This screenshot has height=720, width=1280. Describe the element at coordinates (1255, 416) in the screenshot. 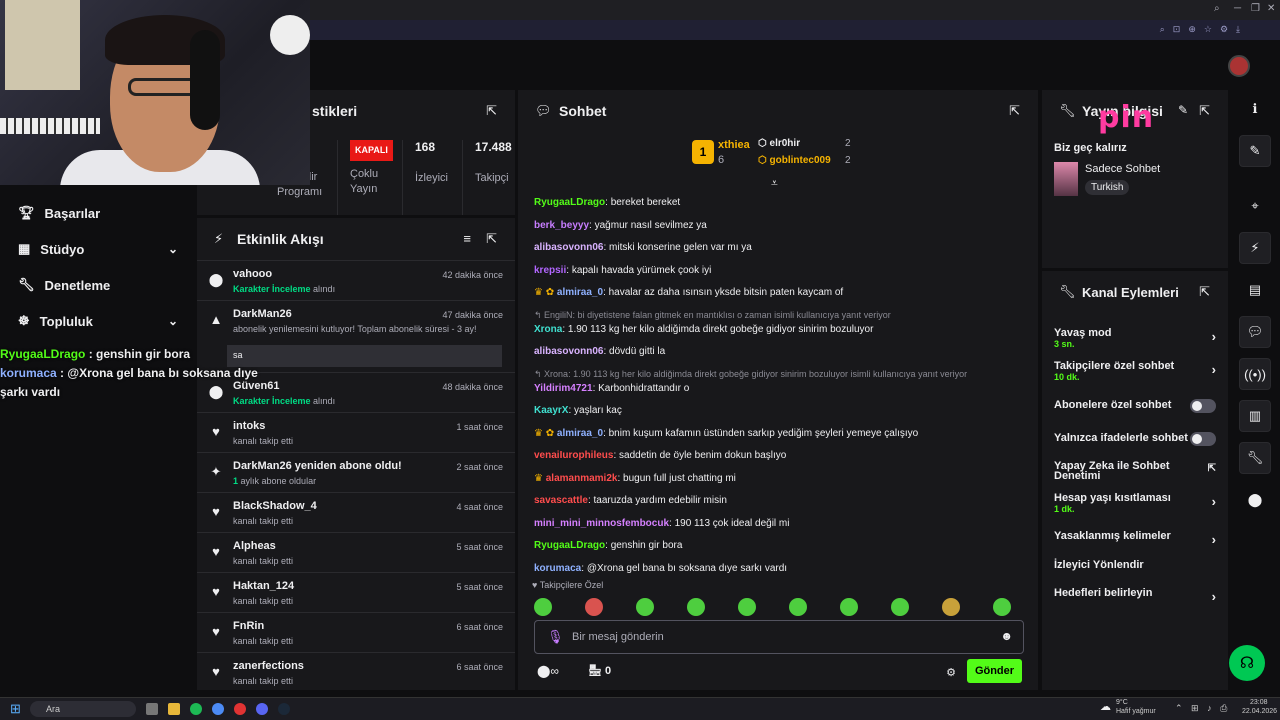

I see `layout-icon: ▥` at that location.